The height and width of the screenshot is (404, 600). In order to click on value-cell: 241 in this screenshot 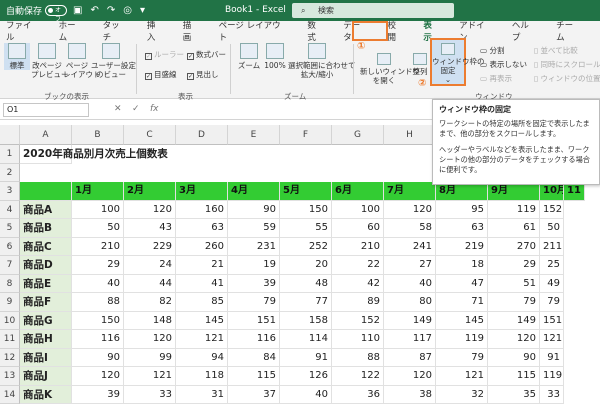, I will do `click(410, 247)`.